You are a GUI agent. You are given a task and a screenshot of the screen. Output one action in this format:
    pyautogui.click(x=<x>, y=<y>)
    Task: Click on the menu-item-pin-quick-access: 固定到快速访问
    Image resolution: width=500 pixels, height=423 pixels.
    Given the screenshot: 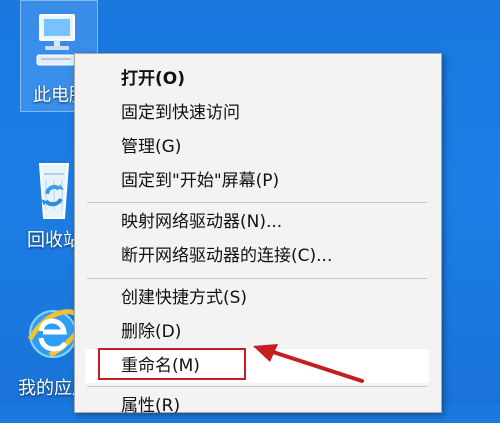 What is the action you would take?
    pyautogui.click(x=257, y=113)
    